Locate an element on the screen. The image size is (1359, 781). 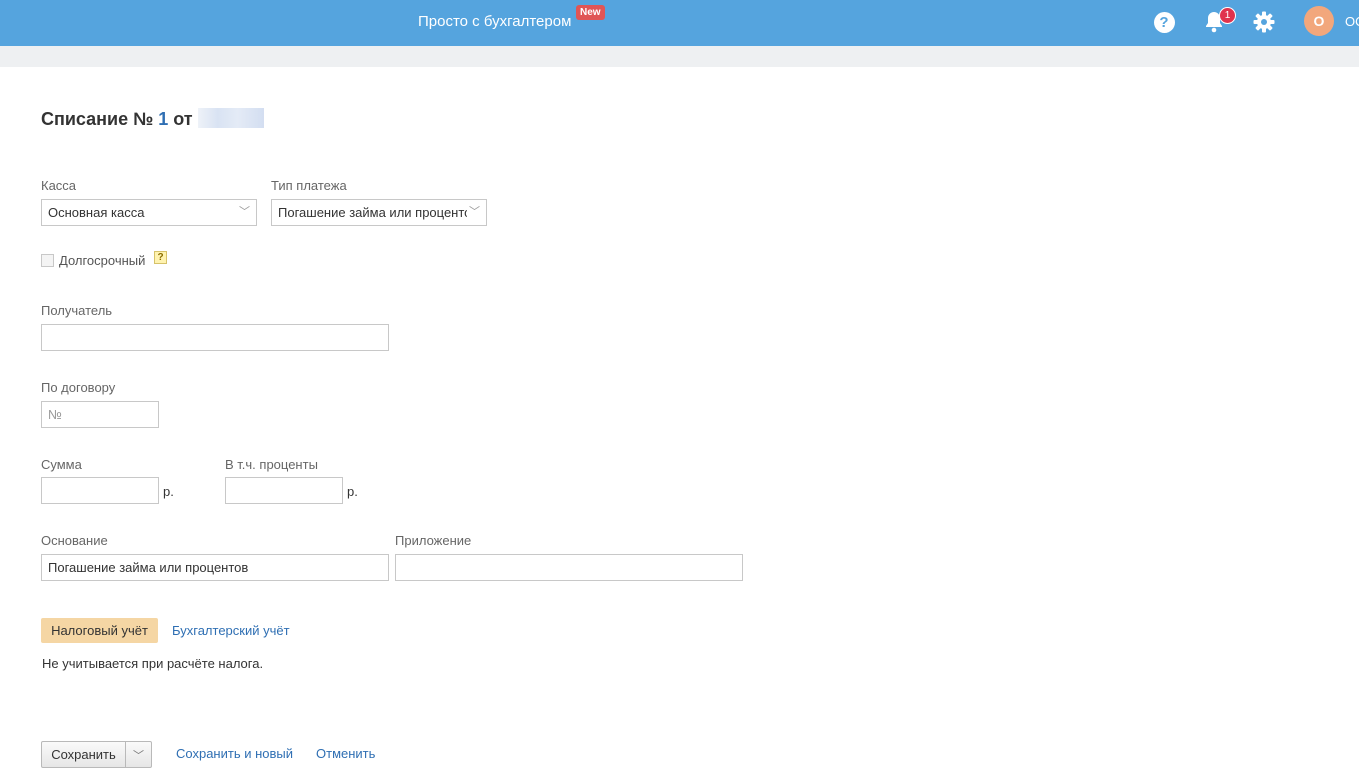
payment-type-value: Погашение займа или процентов is located at coordinates (378, 212).